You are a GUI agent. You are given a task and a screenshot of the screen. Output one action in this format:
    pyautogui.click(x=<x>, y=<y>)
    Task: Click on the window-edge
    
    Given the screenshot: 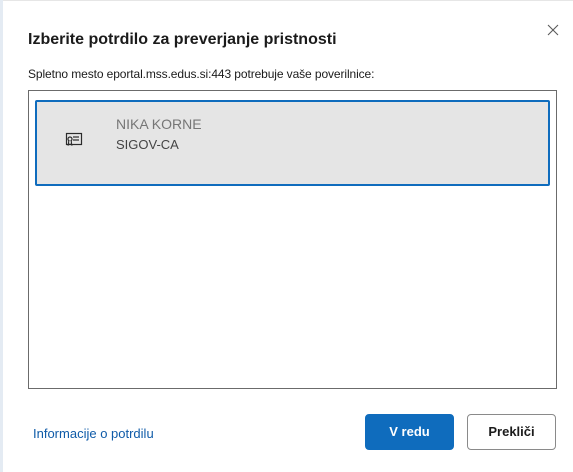 What is the action you would take?
    pyautogui.click(x=1, y=236)
    